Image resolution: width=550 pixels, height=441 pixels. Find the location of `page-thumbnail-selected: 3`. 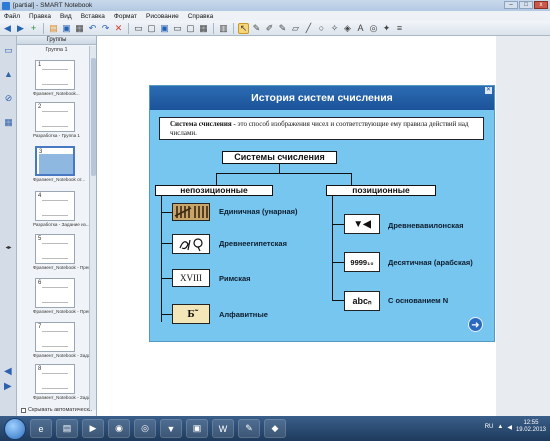

page-thumbnail-selected: 3 is located at coordinates (55, 161).